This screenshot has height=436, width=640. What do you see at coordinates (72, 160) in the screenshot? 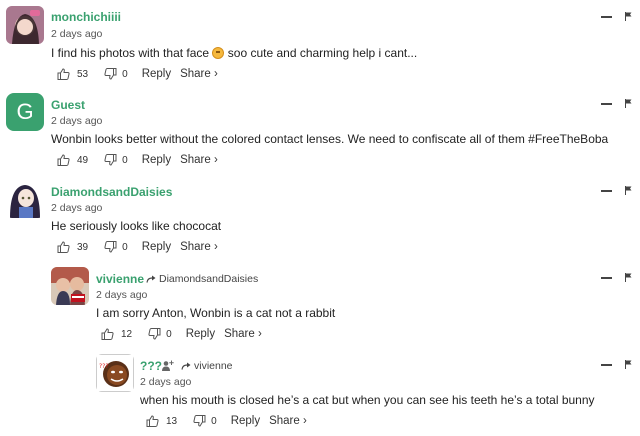
I see `like-button: 49` at bounding box center [72, 160].